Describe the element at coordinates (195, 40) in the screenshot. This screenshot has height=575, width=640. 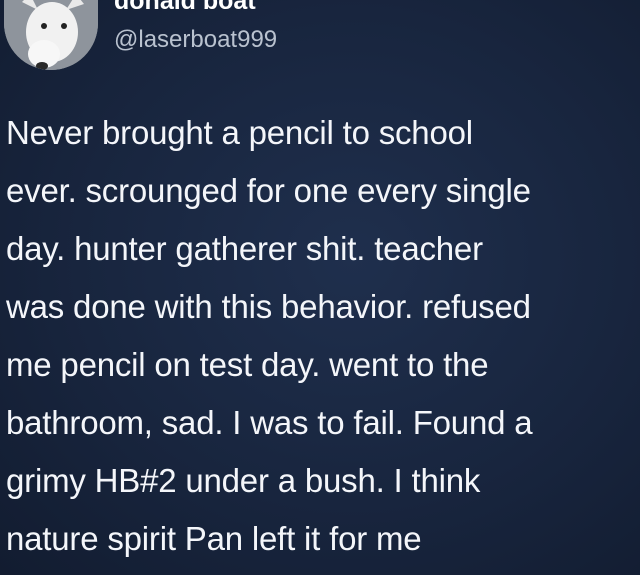
I see `user-handle: @laserboat999` at that location.